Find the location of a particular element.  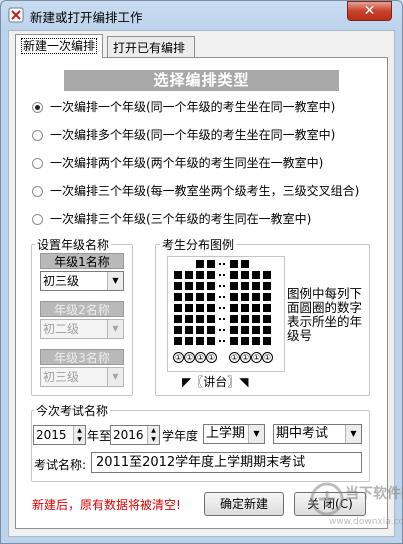

close-button: 关 闭(C) is located at coordinates (330, 504).